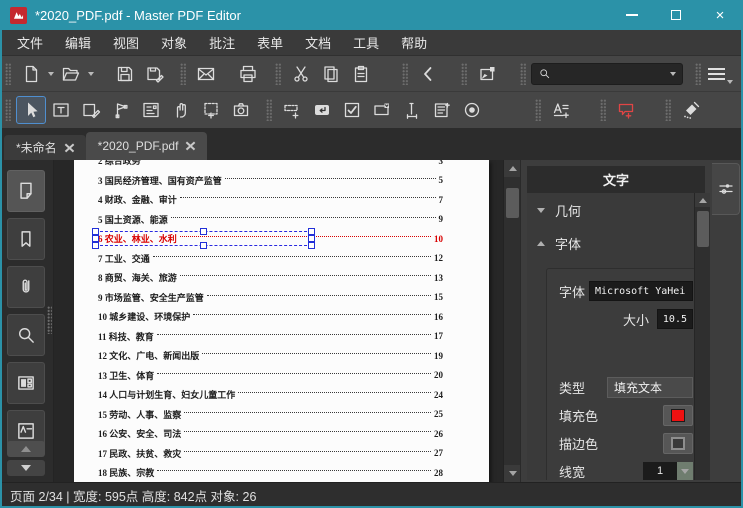  I want to click on menu-item: 对象, so click(174, 42).